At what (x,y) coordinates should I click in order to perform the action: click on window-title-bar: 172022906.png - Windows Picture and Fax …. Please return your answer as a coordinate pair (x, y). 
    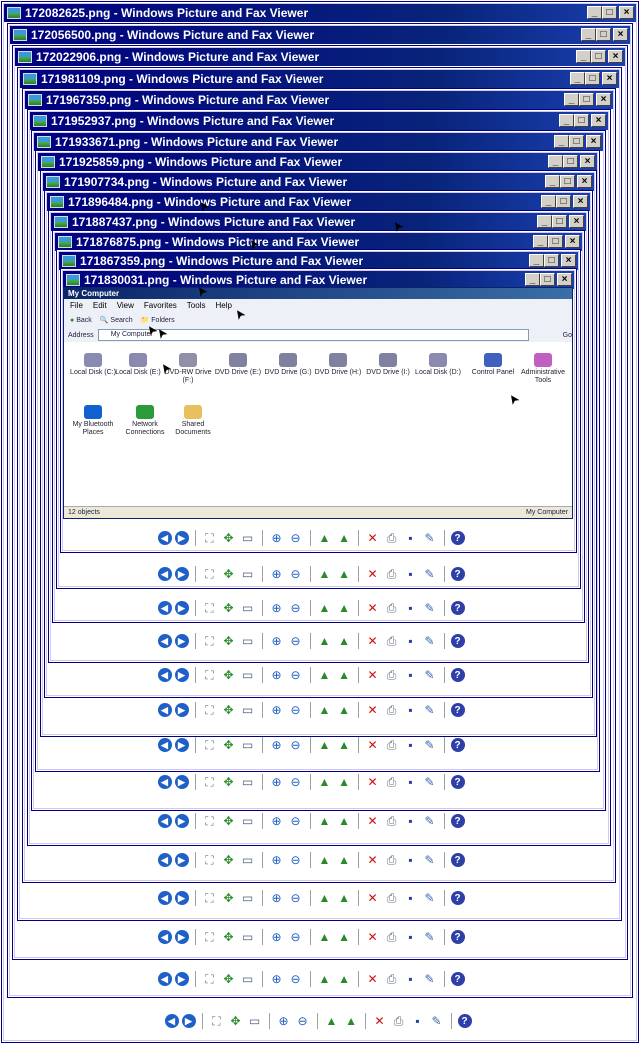
    Looking at the image, I should click on (320, 57).